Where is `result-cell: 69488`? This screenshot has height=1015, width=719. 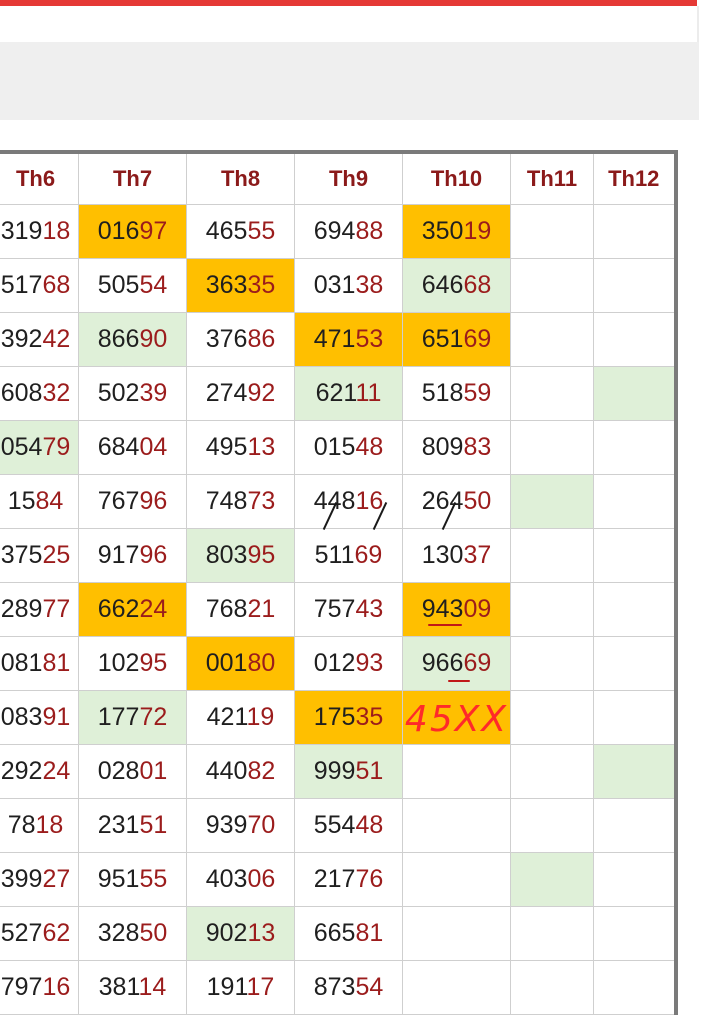
result-cell: 69488 is located at coordinates (348, 231).